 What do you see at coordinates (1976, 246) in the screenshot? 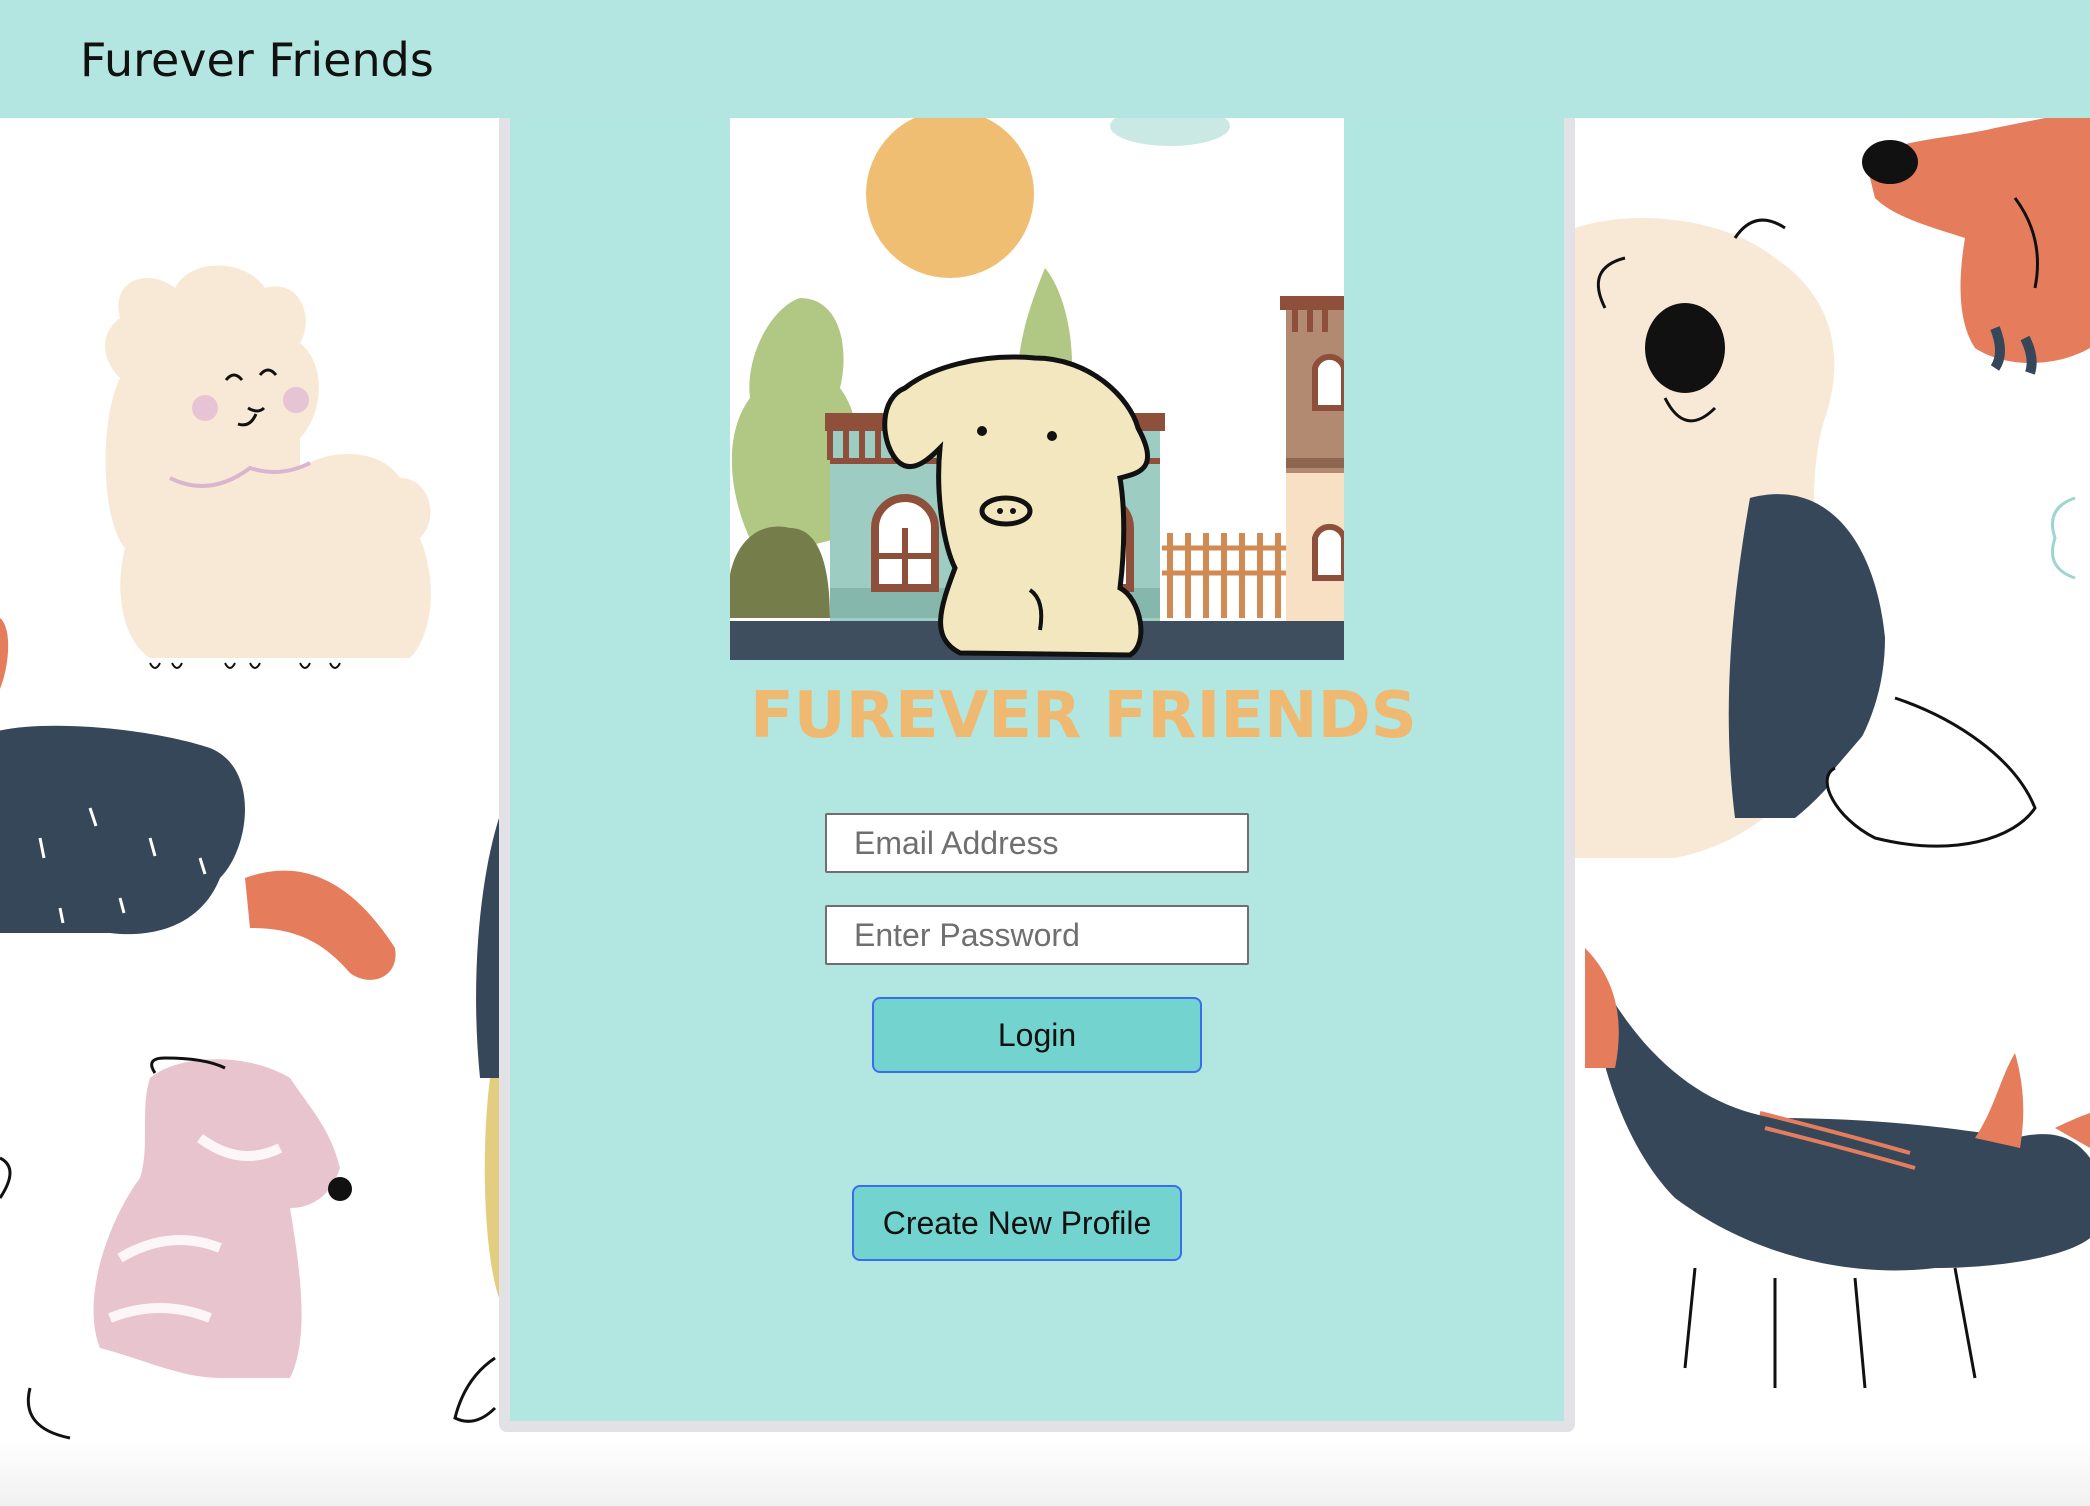
I see `orange-dog-illustration` at bounding box center [1976, 246].